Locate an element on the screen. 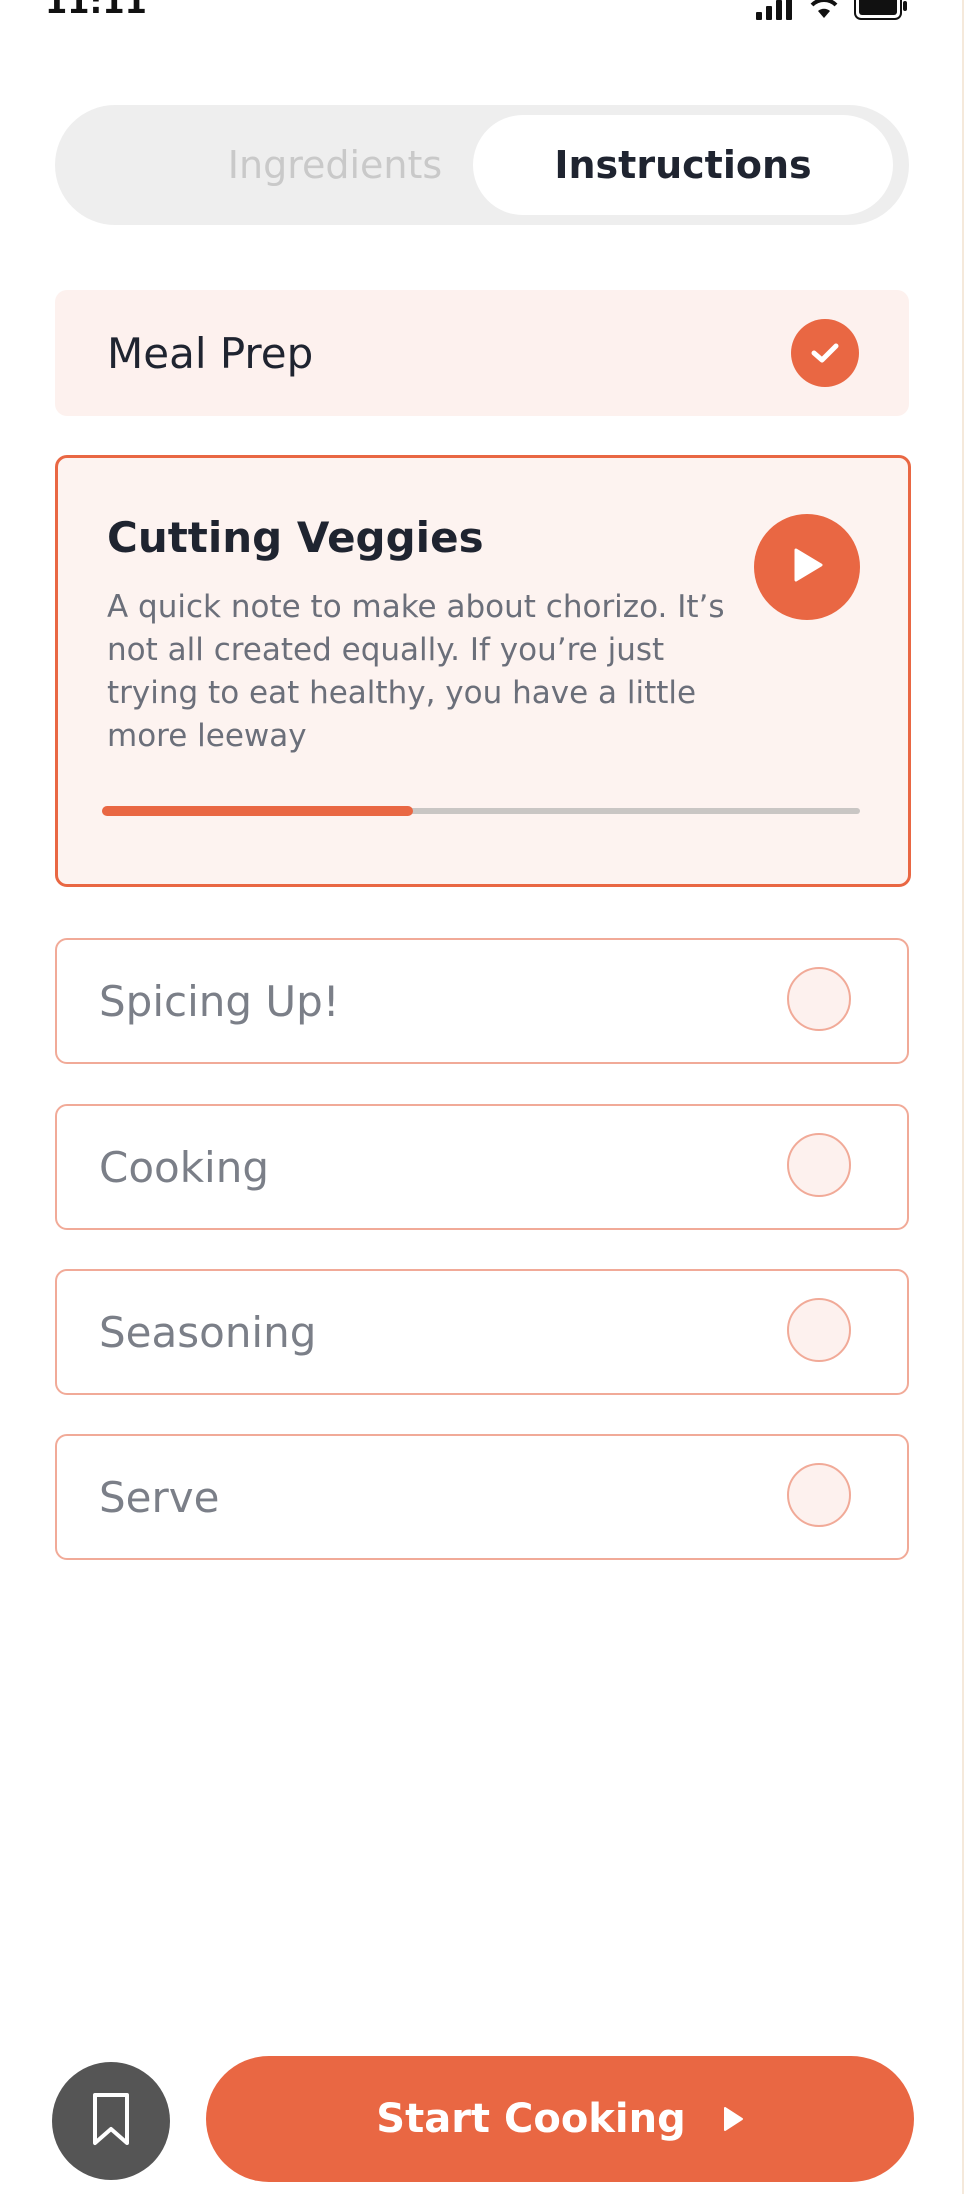  segmented-tabs: Ingredients Instructions is located at coordinates (482, 165).